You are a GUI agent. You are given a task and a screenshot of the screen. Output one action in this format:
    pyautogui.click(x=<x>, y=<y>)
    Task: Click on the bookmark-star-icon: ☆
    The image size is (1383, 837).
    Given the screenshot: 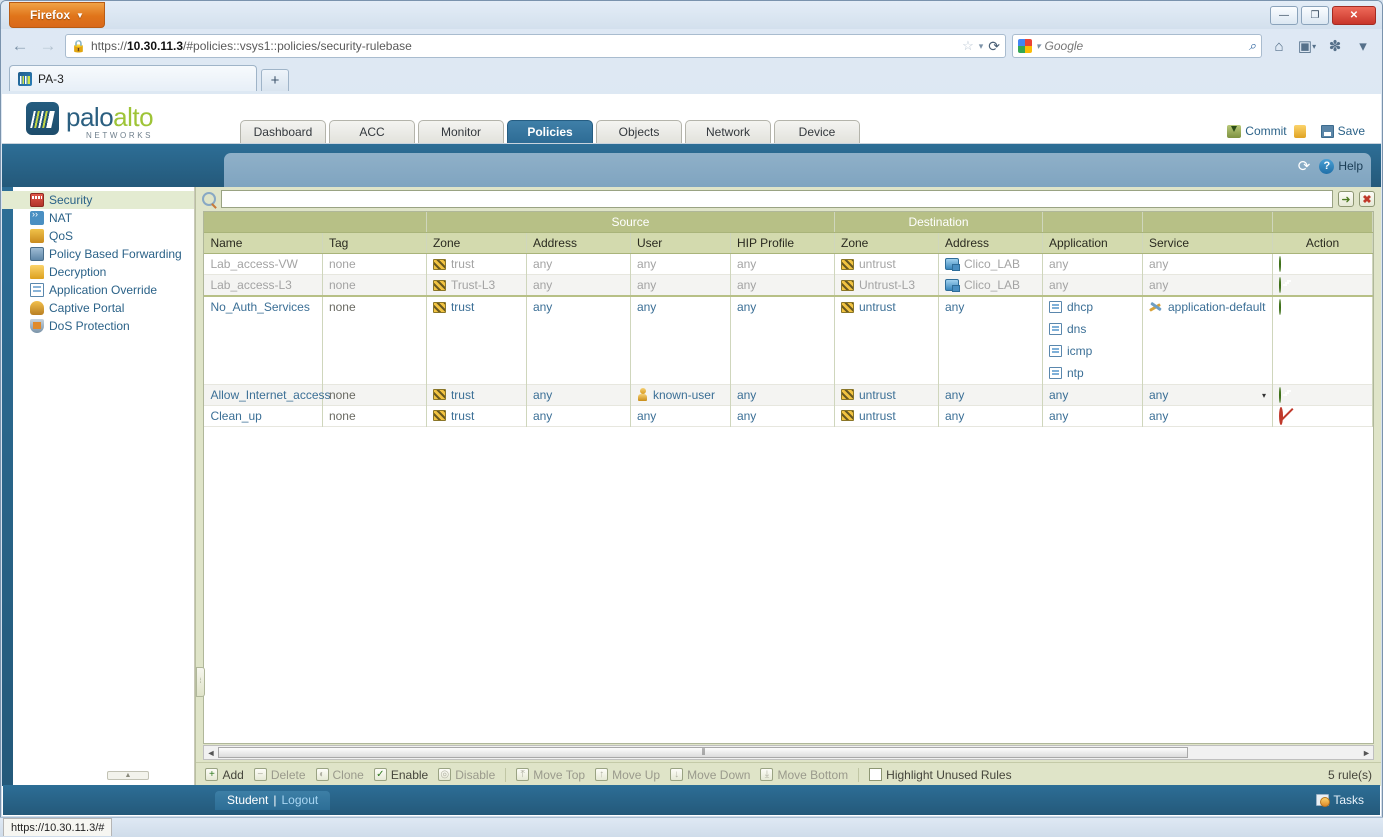 What is the action you would take?
    pyautogui.click(x=968, y=46)
    